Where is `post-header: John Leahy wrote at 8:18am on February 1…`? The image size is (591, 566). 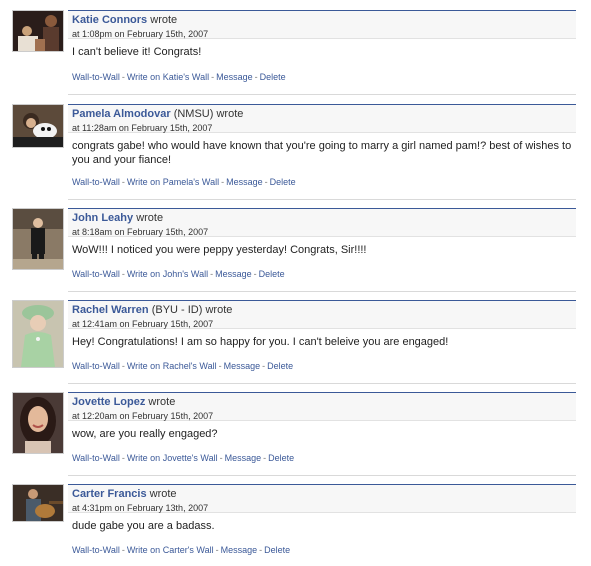 post-header: John Leahy wrote at 8:18am on February 1… is located at coordinates (322, 222).